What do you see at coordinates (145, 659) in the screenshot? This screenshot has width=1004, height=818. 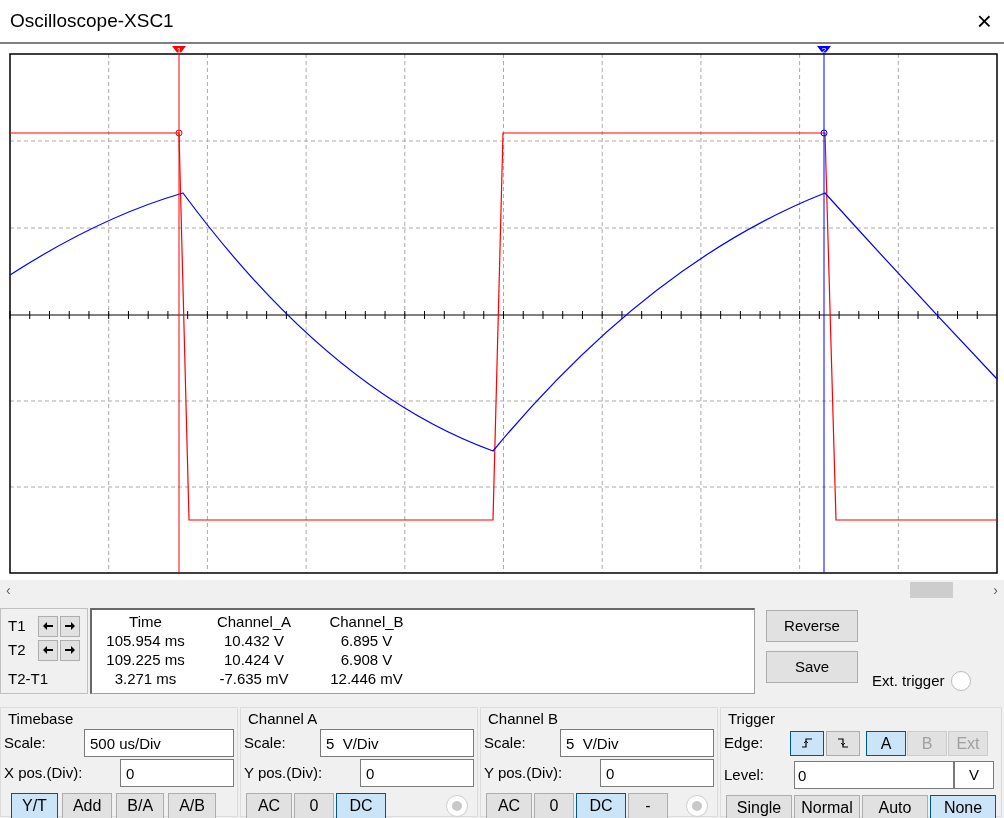 I see `table-cell-text: 109.225 ms` at bounding box center [145, 659].